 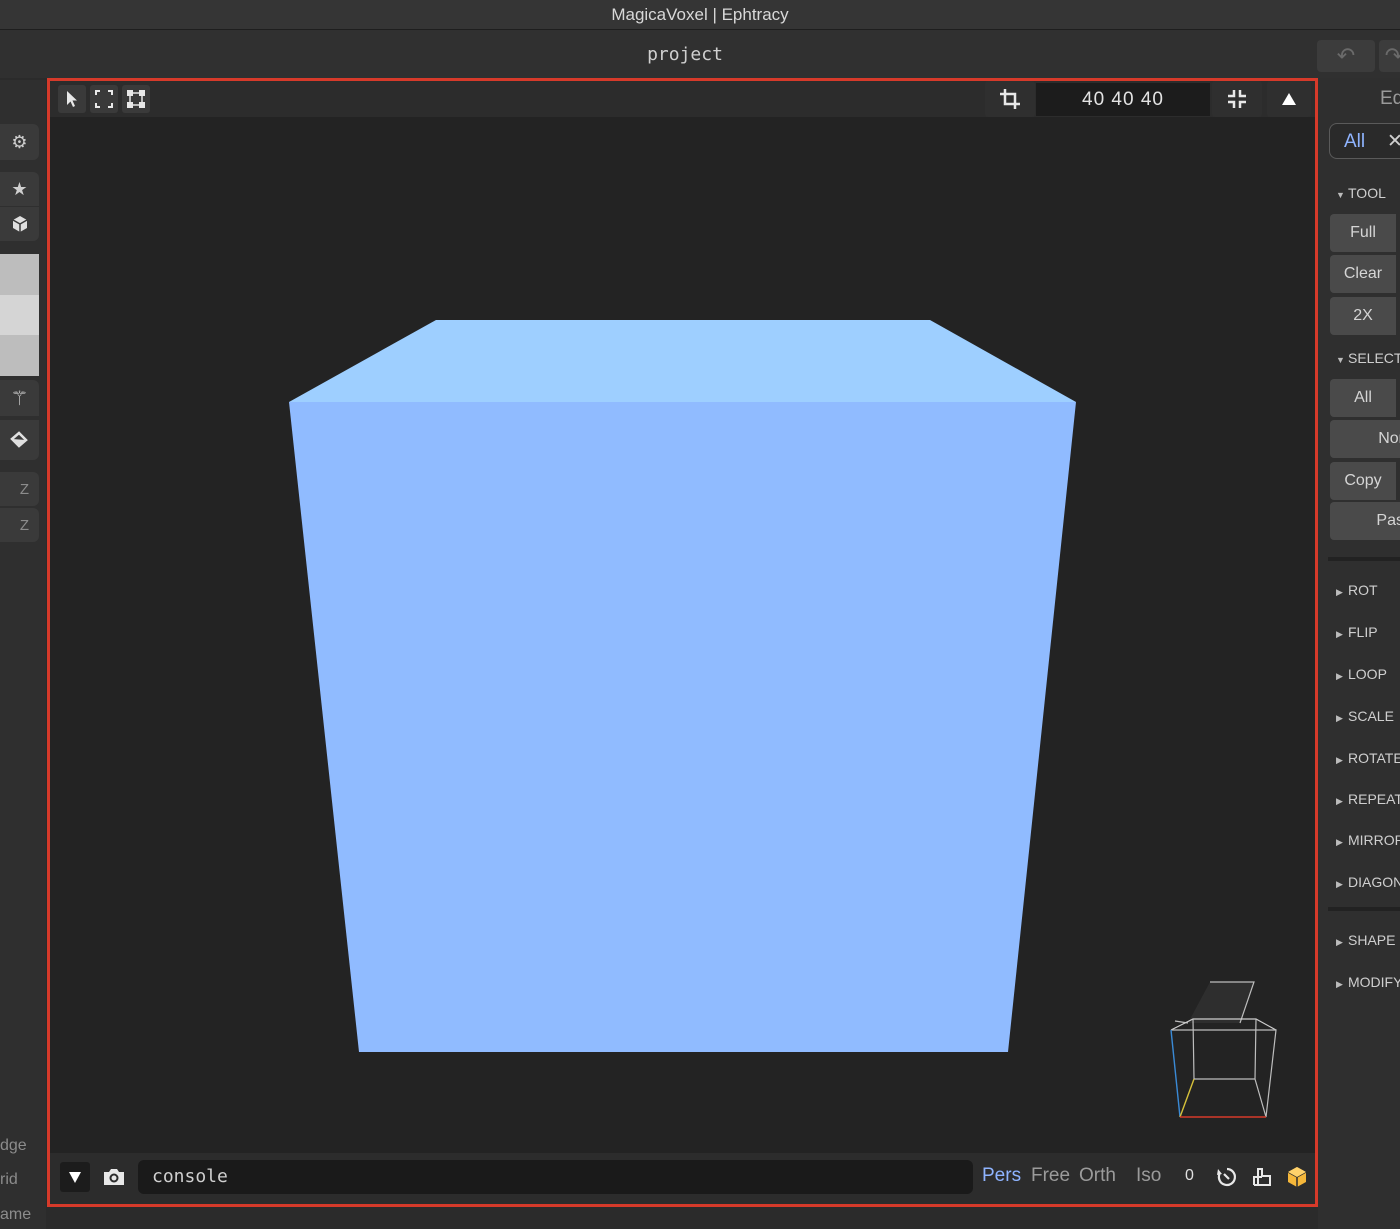 I want to click on rotate-reset-icon, so click(x=1226, y=1177).